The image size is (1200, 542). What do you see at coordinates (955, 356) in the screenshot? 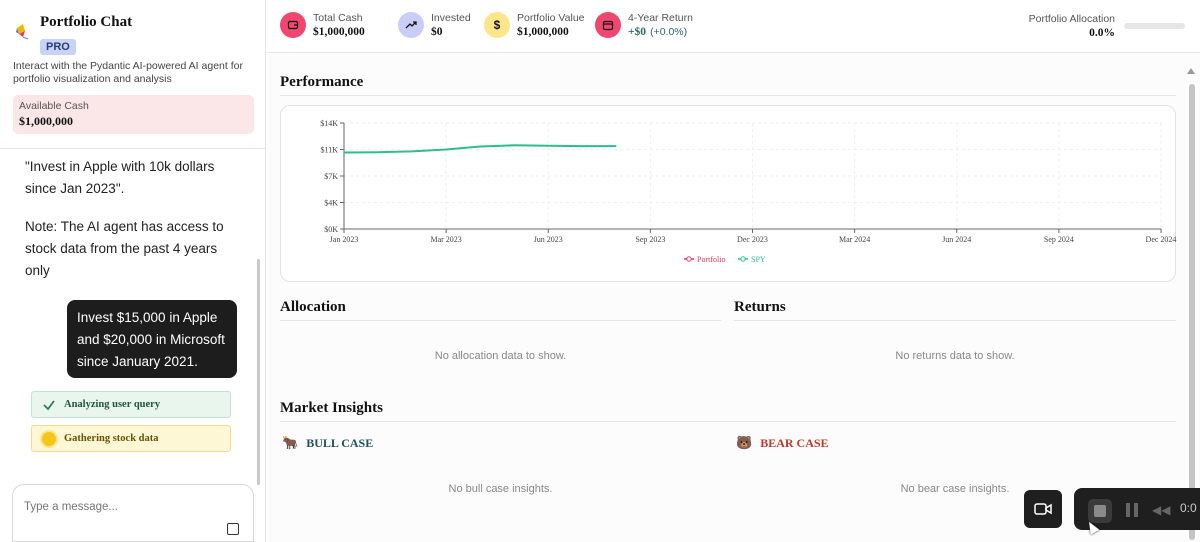
I see `returns-empty-text: No returns data to show.` at bounding box center [955, 356].